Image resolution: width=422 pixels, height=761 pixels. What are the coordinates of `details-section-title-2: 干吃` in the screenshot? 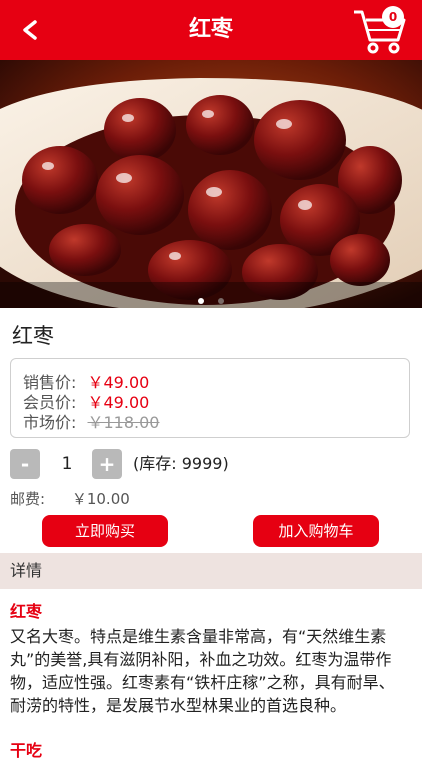 It's located at (26, 750).